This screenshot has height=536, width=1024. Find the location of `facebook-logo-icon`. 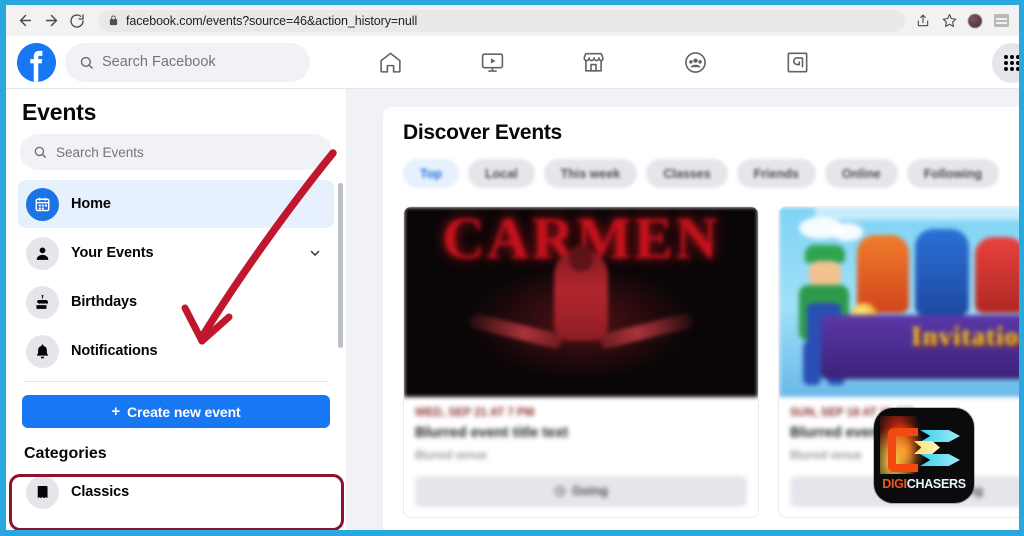

facebook-logo-icon is located at coordinates (36, 62).